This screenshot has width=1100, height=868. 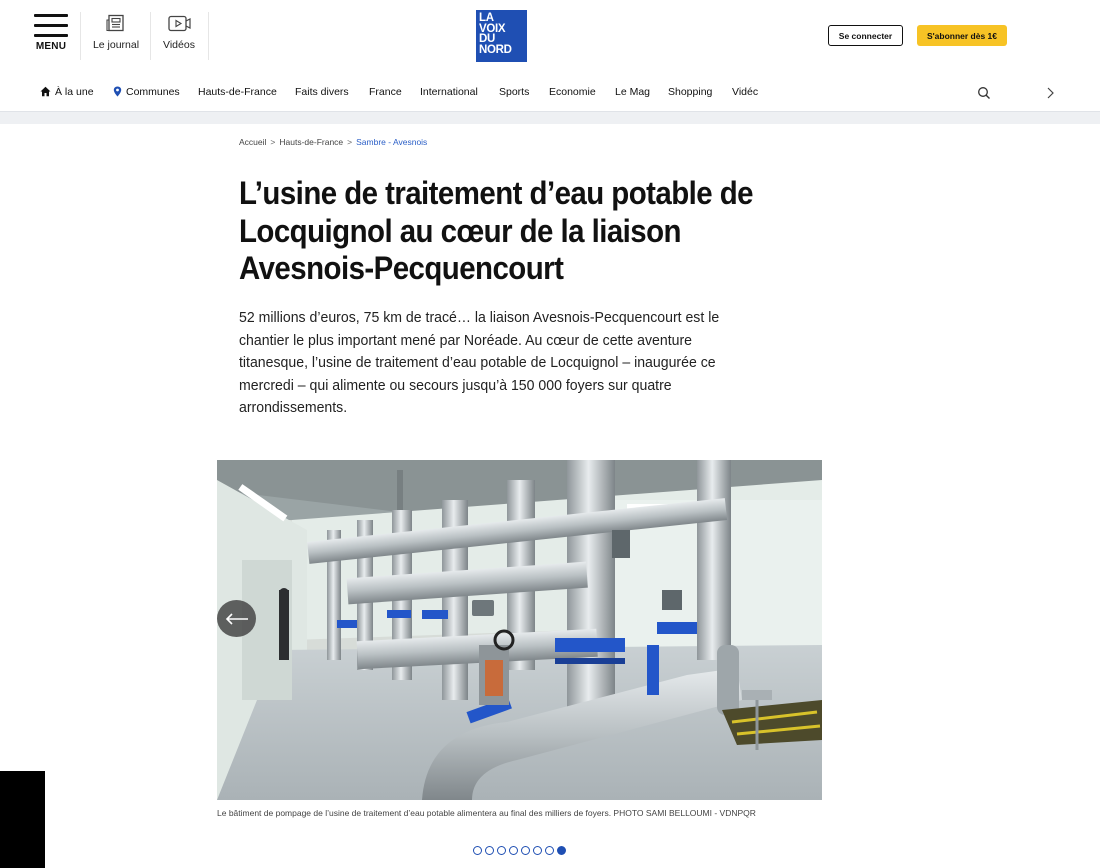 What do you see at coordinates (51, 27) in the screenshot?
I see `hamburger-icon` at bounding box center [51, 27].